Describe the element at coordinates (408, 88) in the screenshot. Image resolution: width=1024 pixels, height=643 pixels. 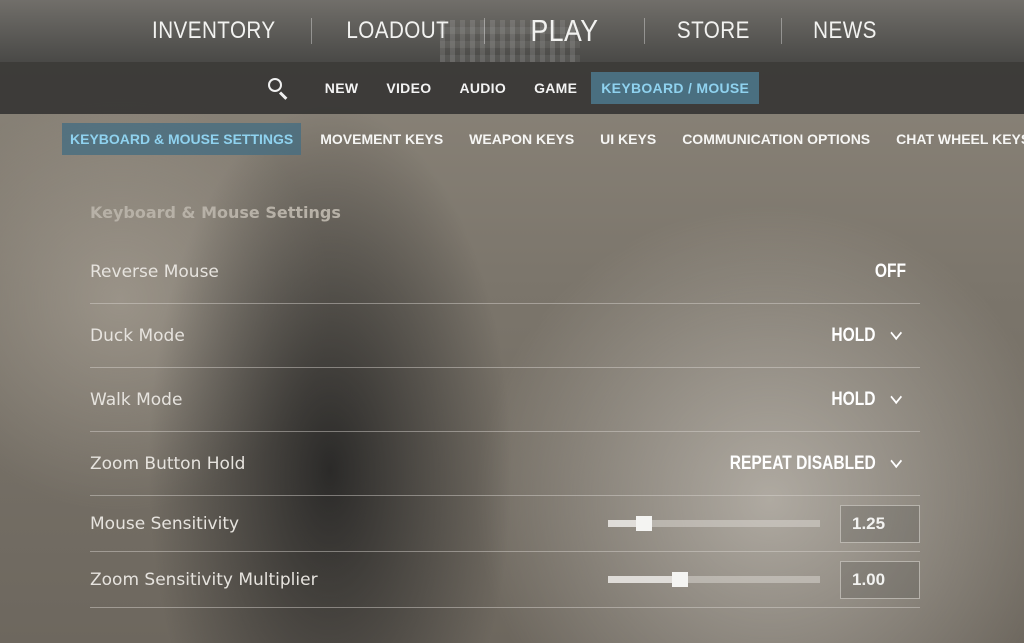
I see `tab-video: VIDEO` at that location.